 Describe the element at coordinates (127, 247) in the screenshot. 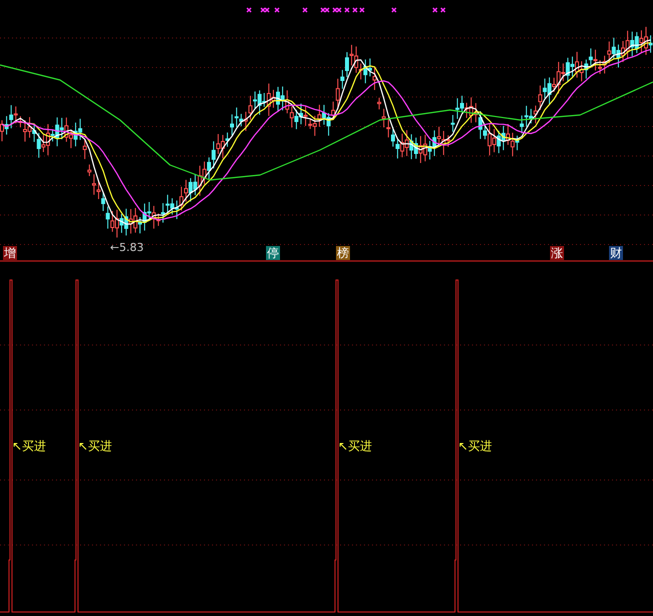

I see `price-low-label: ←5.83` at that location.